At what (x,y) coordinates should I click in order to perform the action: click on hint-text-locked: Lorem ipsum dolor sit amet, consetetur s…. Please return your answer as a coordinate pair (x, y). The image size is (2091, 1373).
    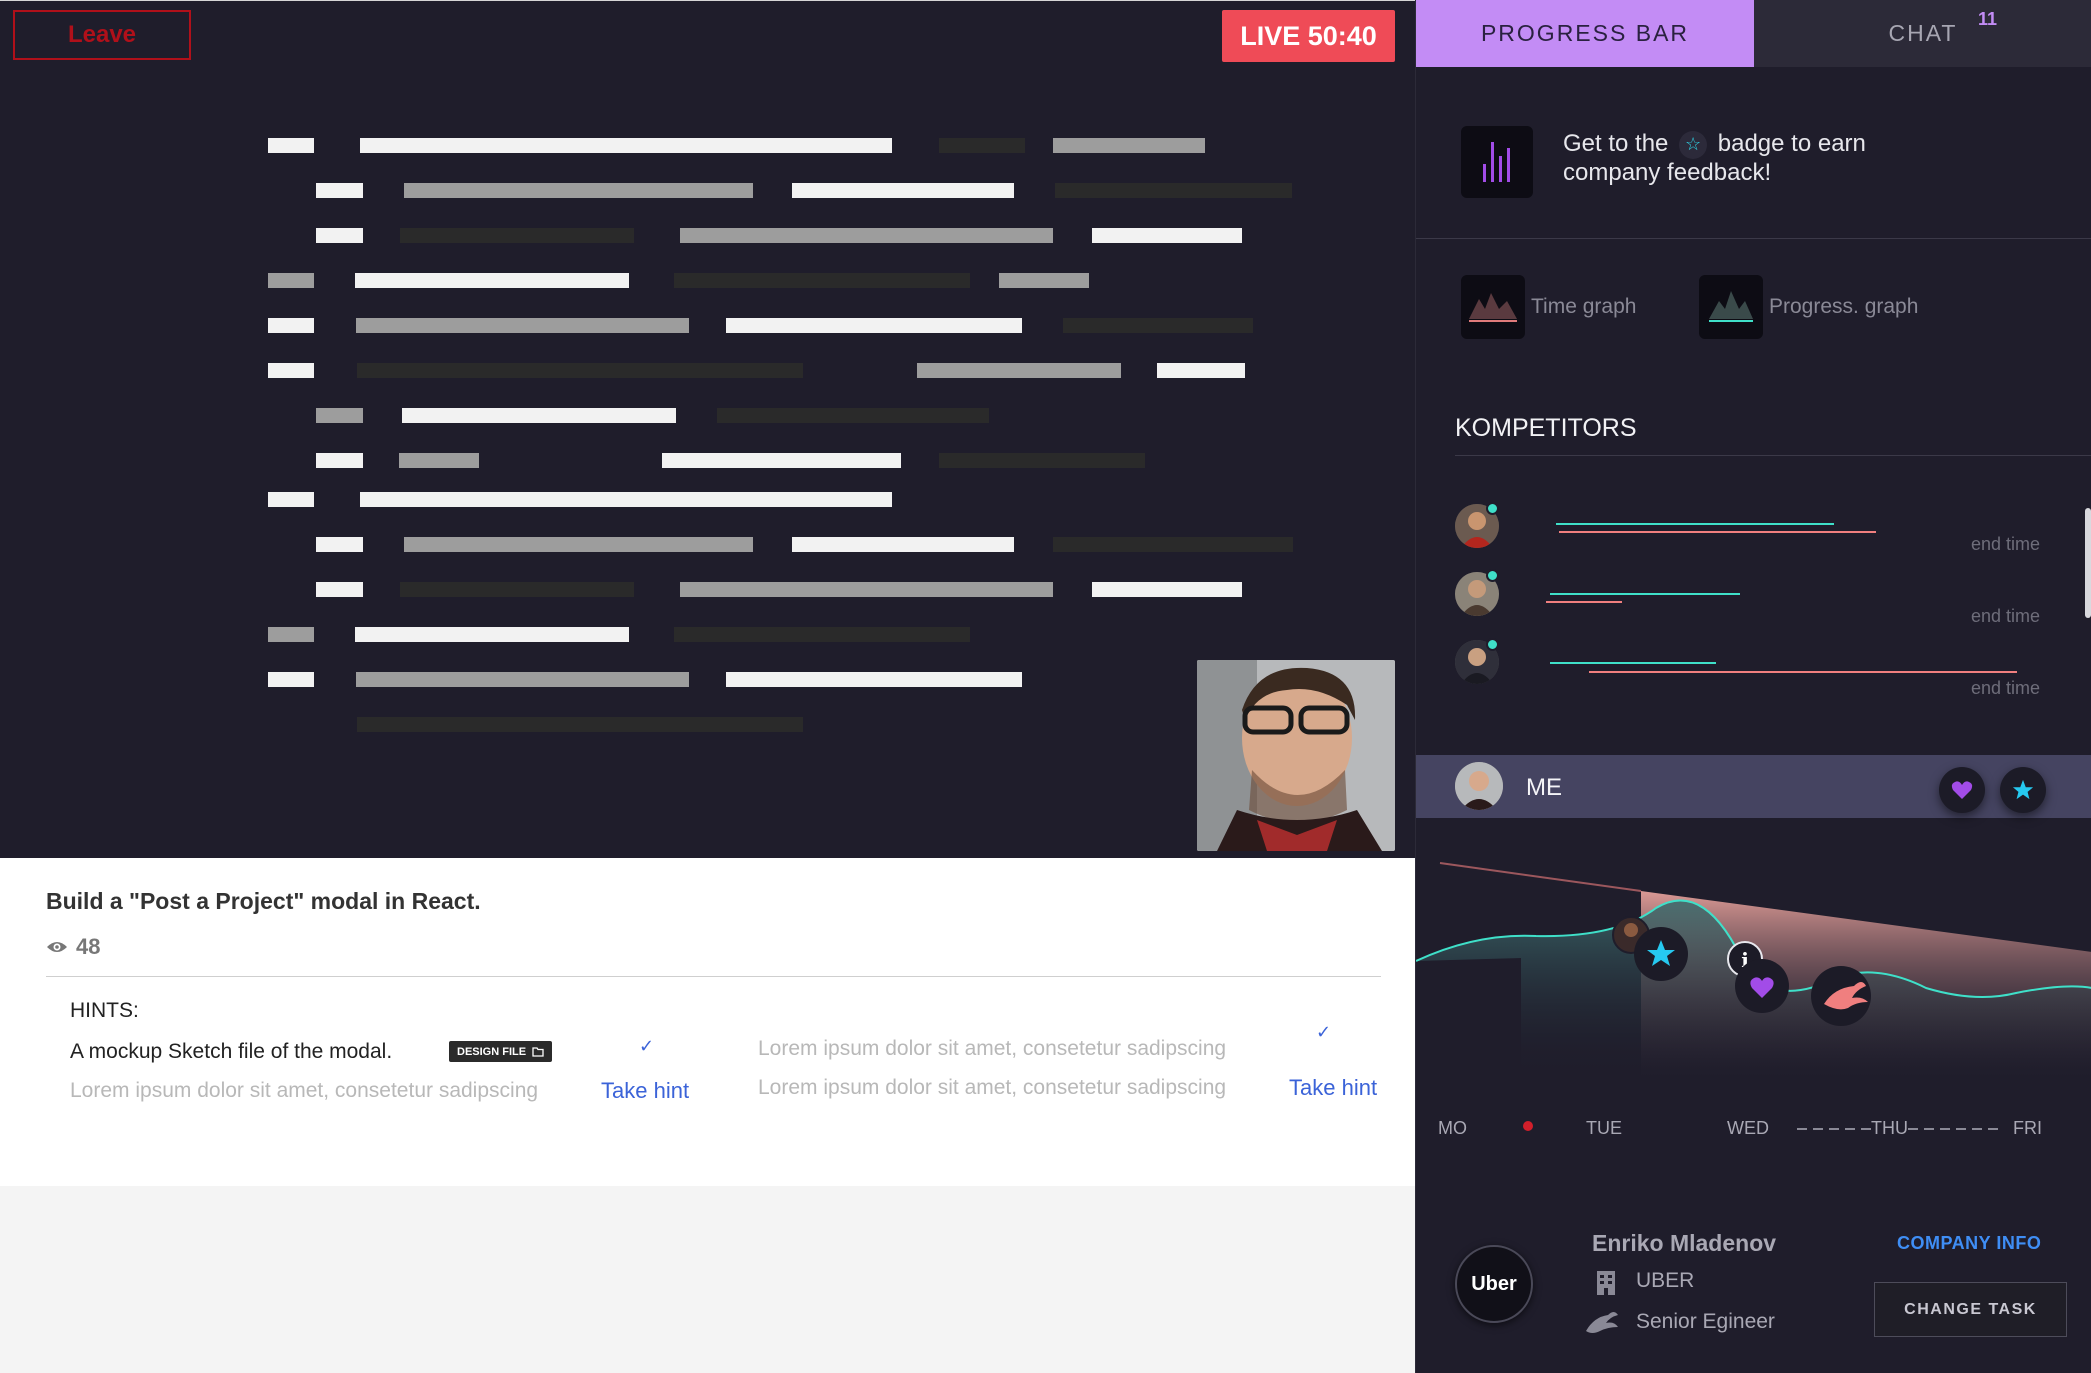
    Looking at the image, I should click on (304, 1090).